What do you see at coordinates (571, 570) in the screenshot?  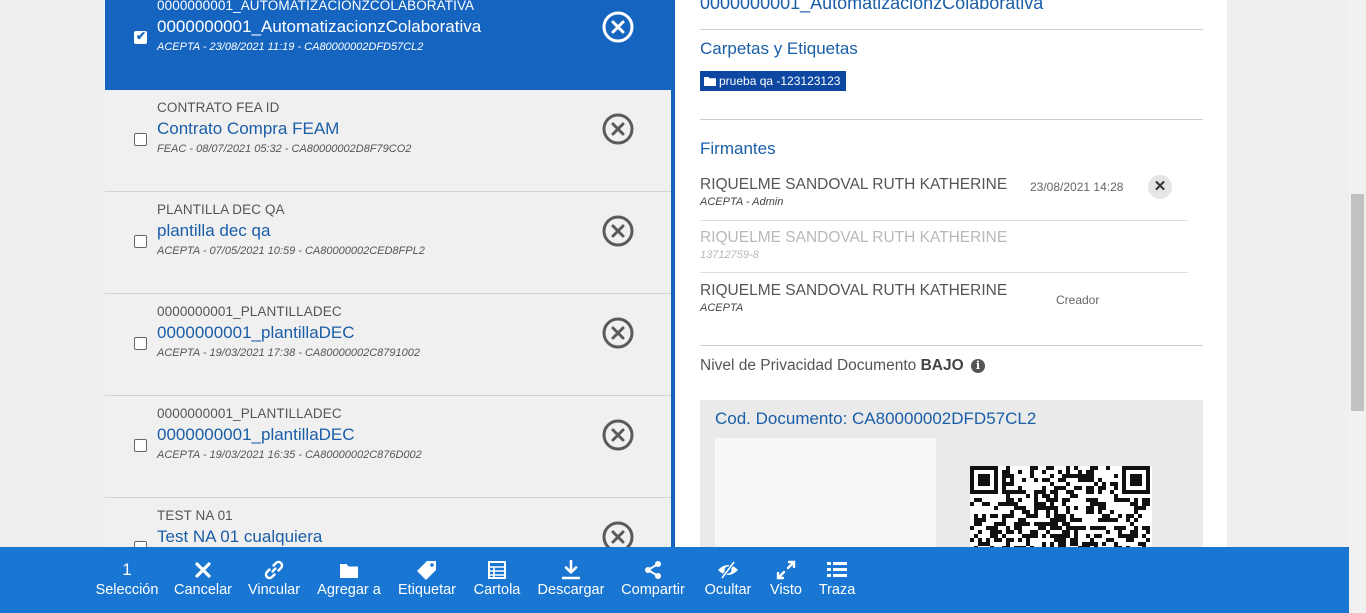 I see `download-icon` at bounding box center [571, 570].